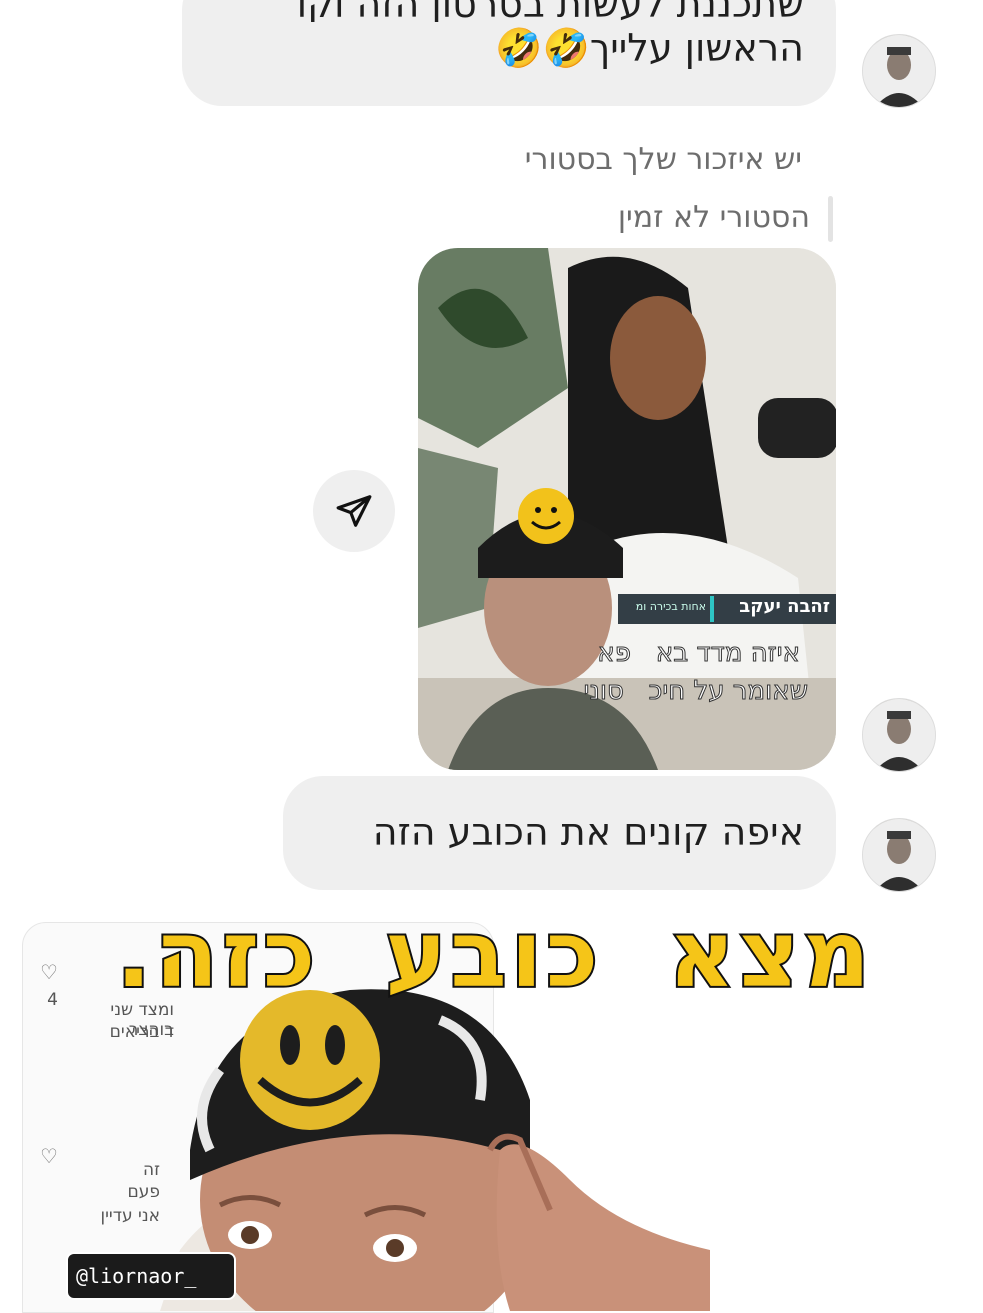 This screenshot has height=1313, width=983. I want to click on paper-plane-icon, so click(354, 511).